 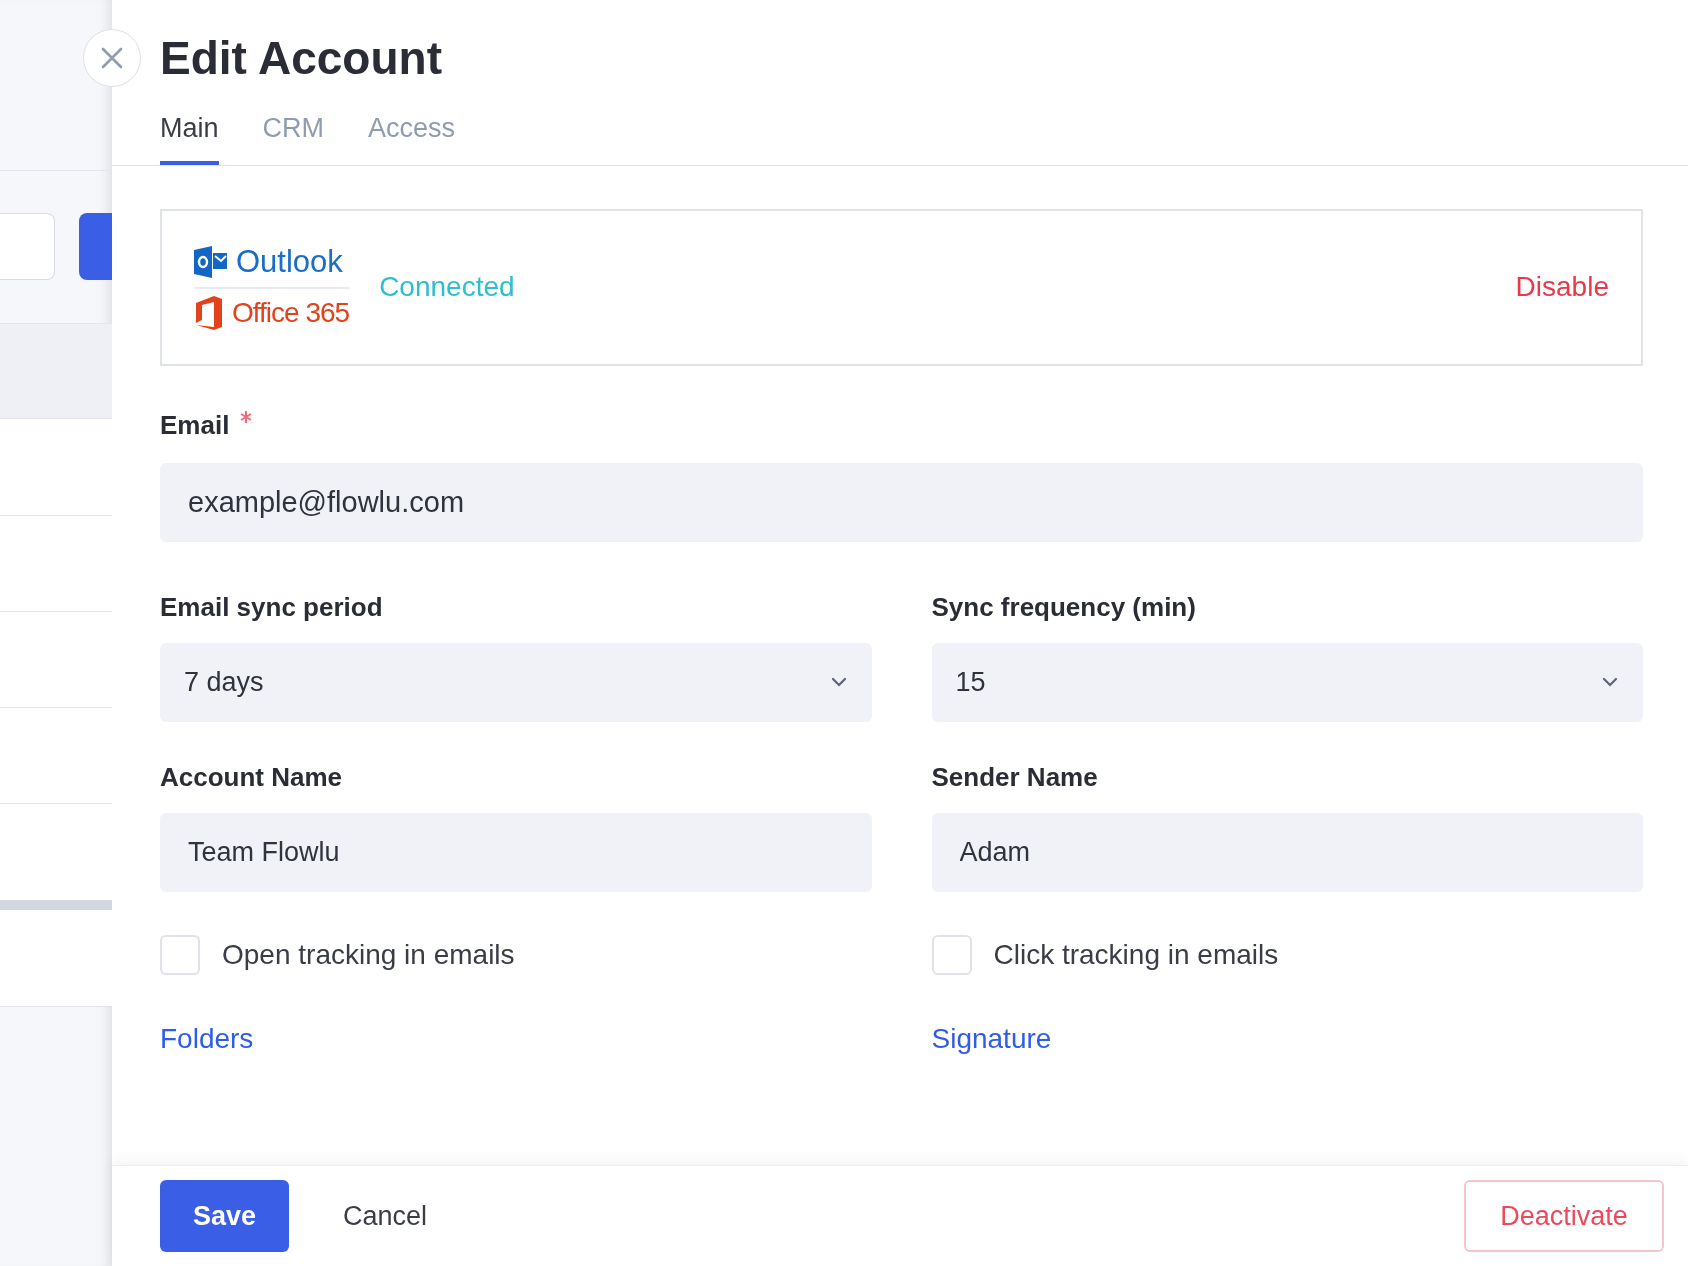 I want to click on checkbox-label: Open tracking in emails, so click(x=368, y=954).